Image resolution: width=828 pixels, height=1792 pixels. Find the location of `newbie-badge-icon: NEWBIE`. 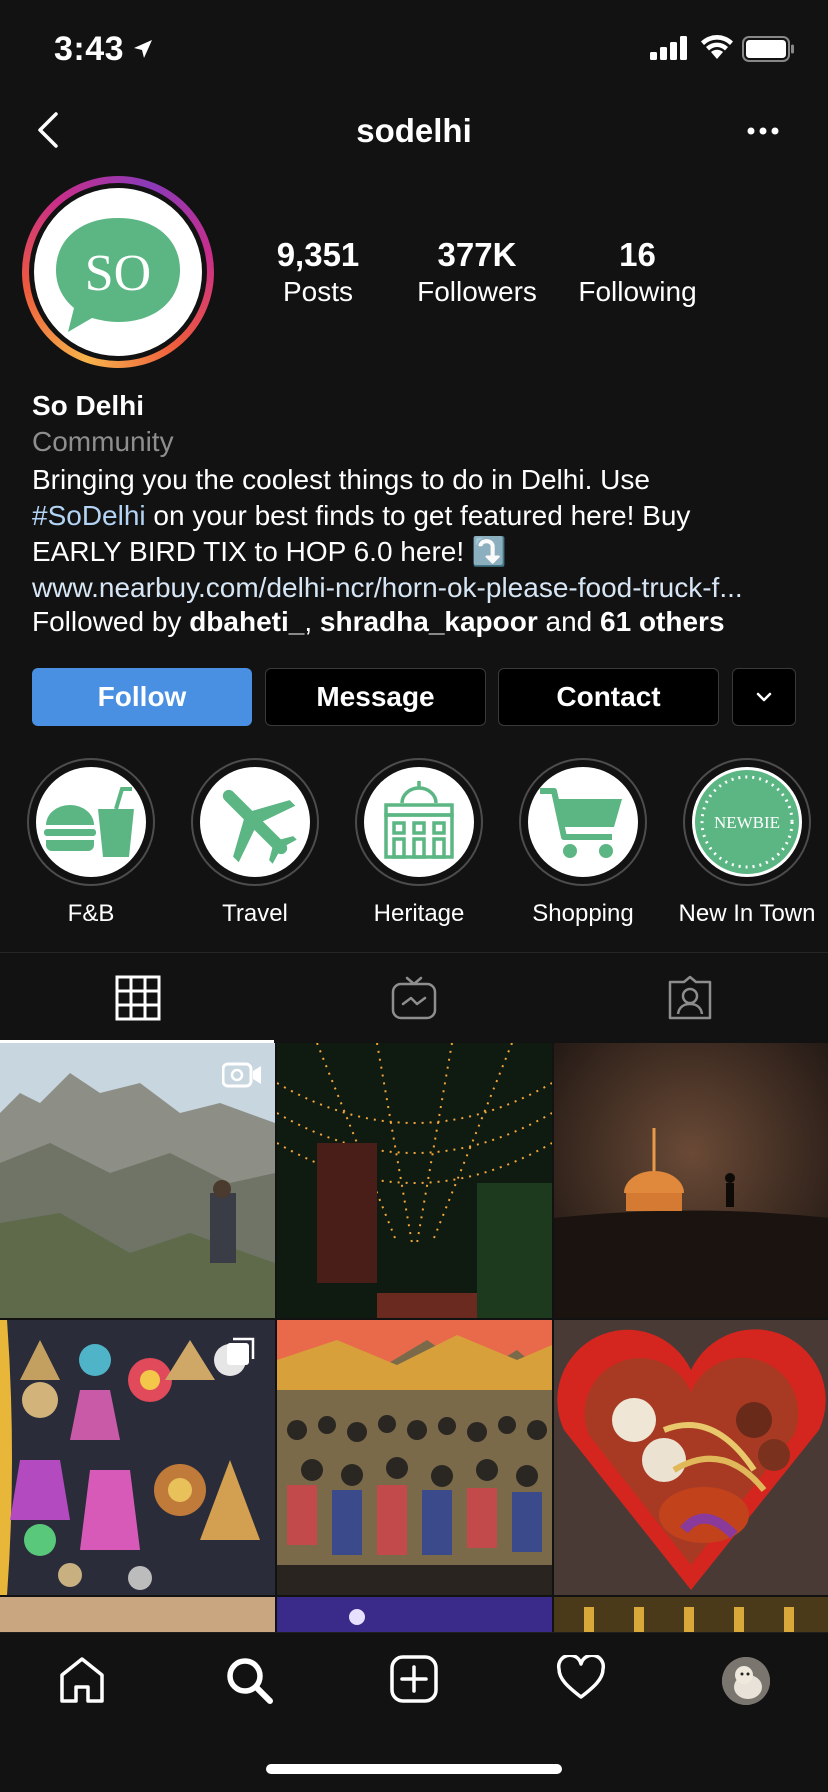

newbie-badge-icon: NEWBIE is located at coordinates (747, 822).